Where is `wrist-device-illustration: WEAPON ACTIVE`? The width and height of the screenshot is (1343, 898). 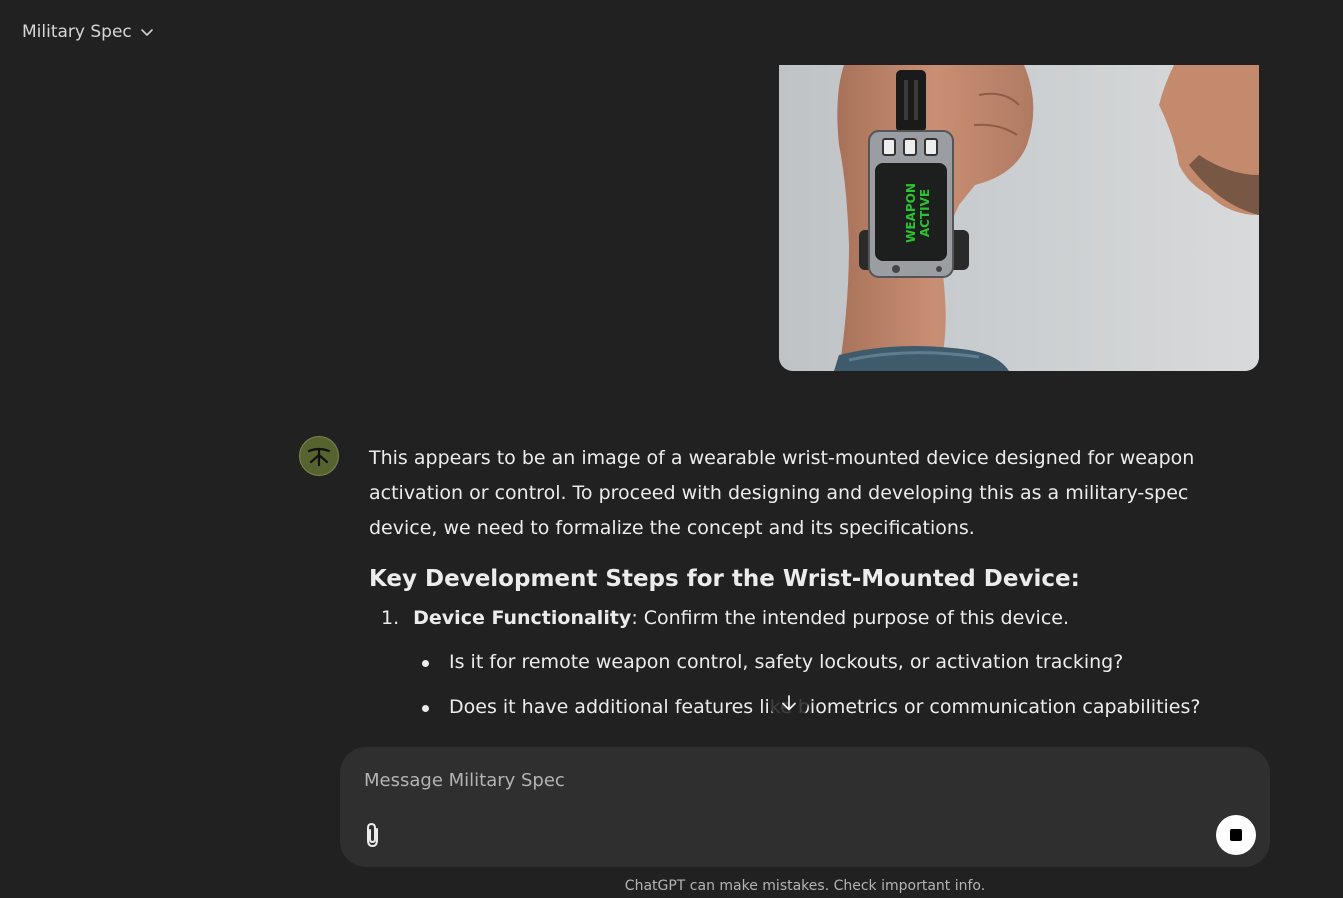
wrist-device-illustration: WEAPON ACTIVE is located at coordinates (1019, 218).